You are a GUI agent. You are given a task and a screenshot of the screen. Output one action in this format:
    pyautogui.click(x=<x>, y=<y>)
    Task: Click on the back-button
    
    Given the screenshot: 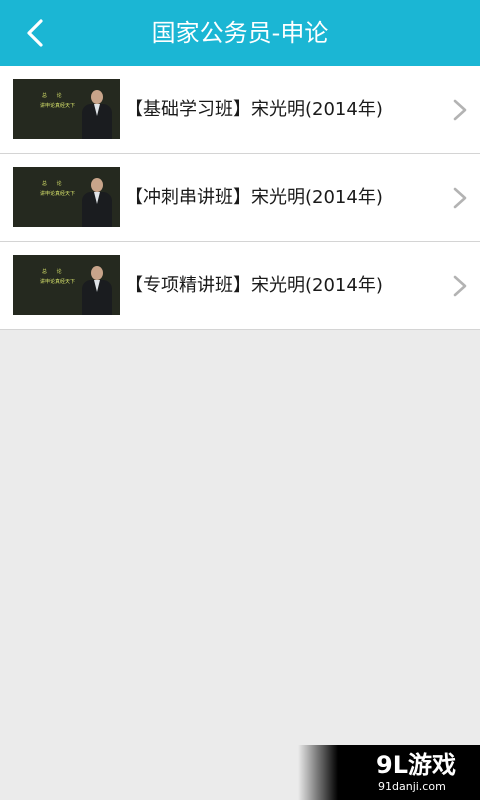 What is the action you would take?
    pyautogui.click(x=35, y=33)
    